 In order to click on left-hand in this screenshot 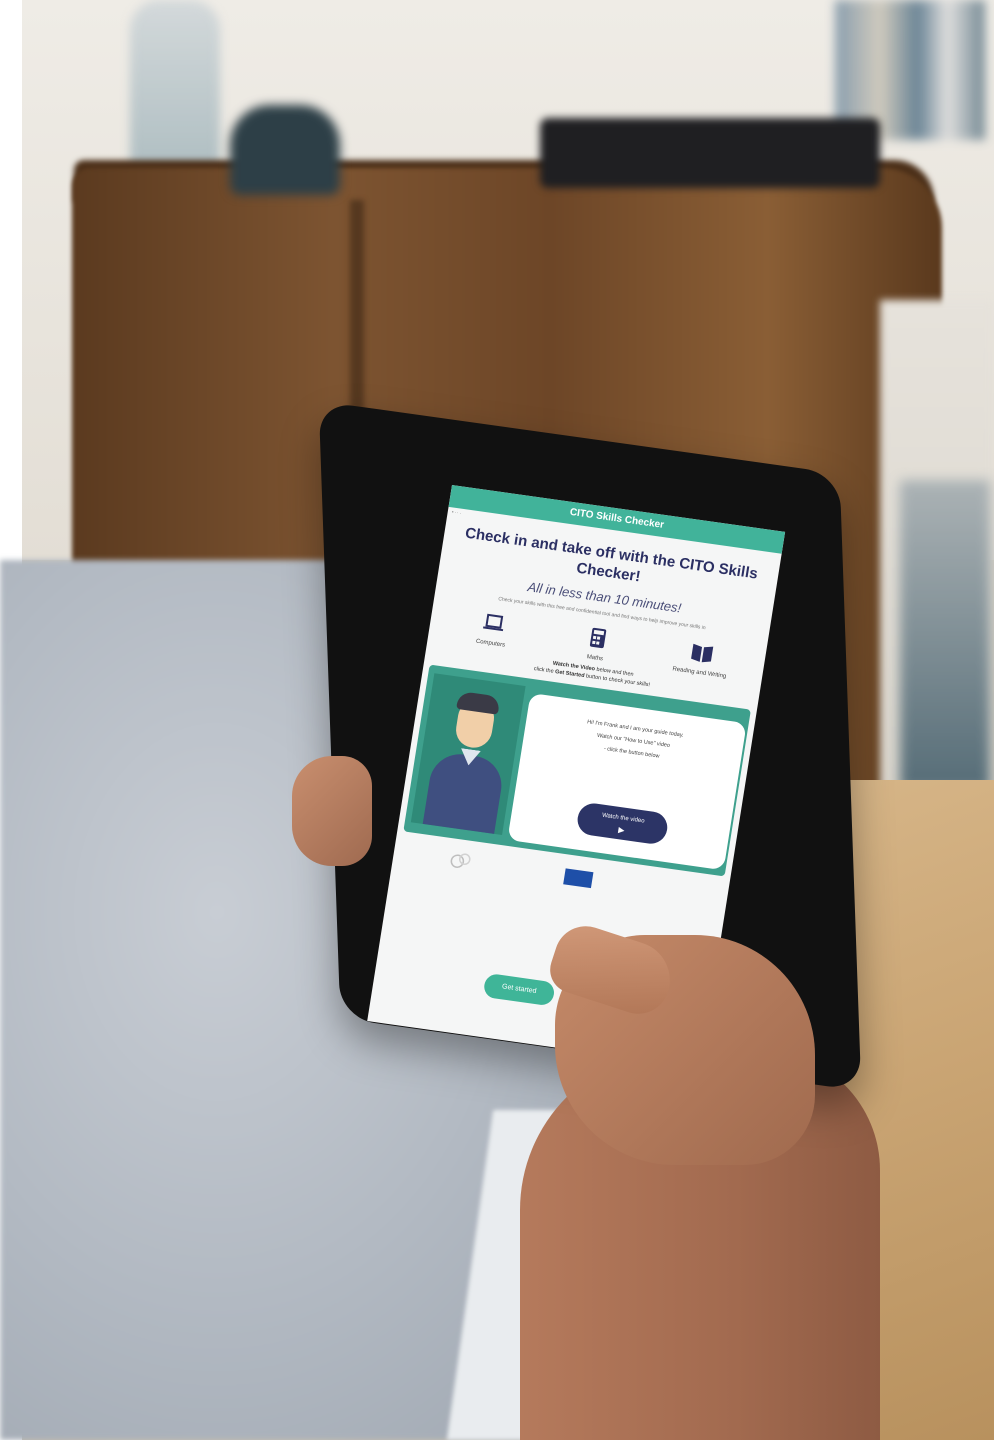, I will do `click(332, 811)`.